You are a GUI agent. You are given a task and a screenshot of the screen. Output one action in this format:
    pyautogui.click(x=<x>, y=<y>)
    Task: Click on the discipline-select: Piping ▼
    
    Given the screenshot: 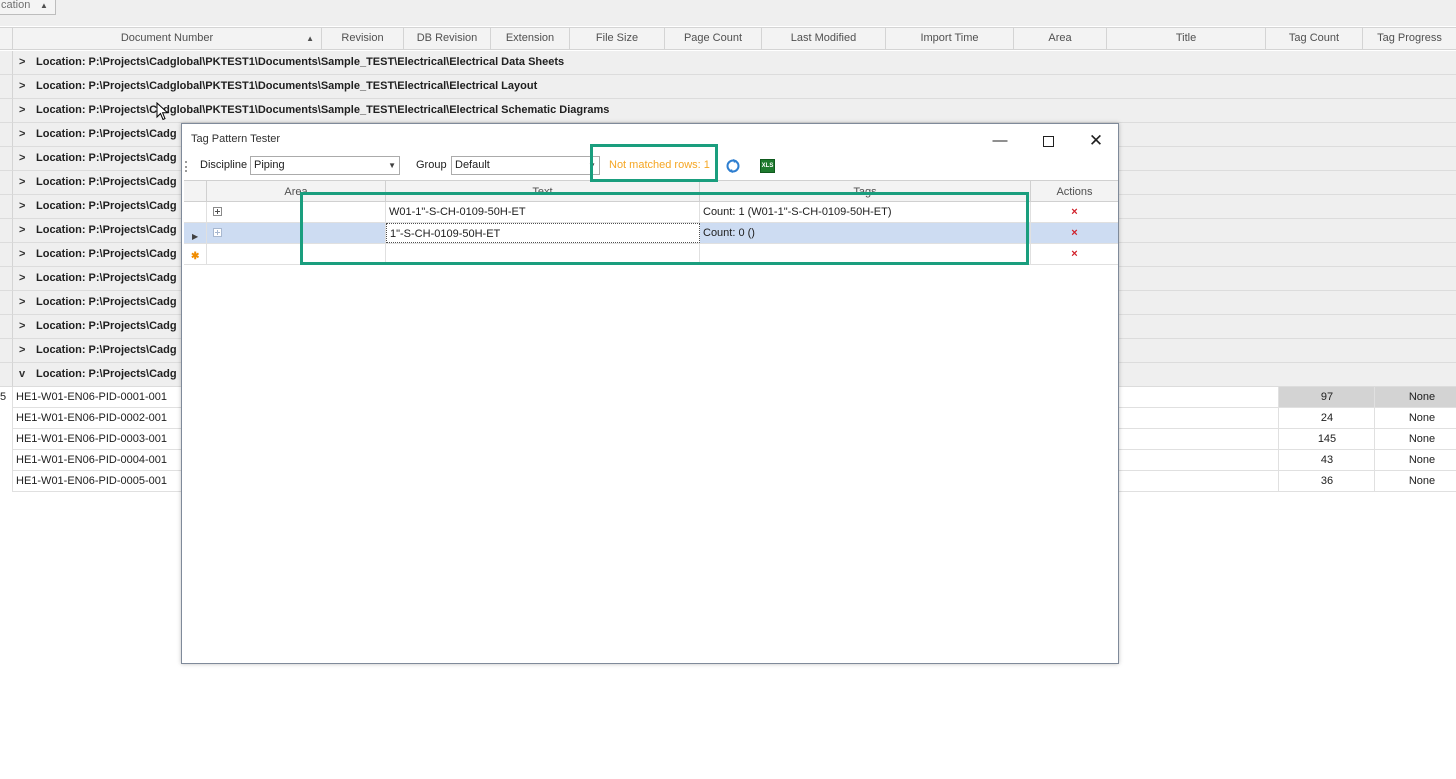 What is the action you would take?
    pyautogui.click(x=325, y=165)
    